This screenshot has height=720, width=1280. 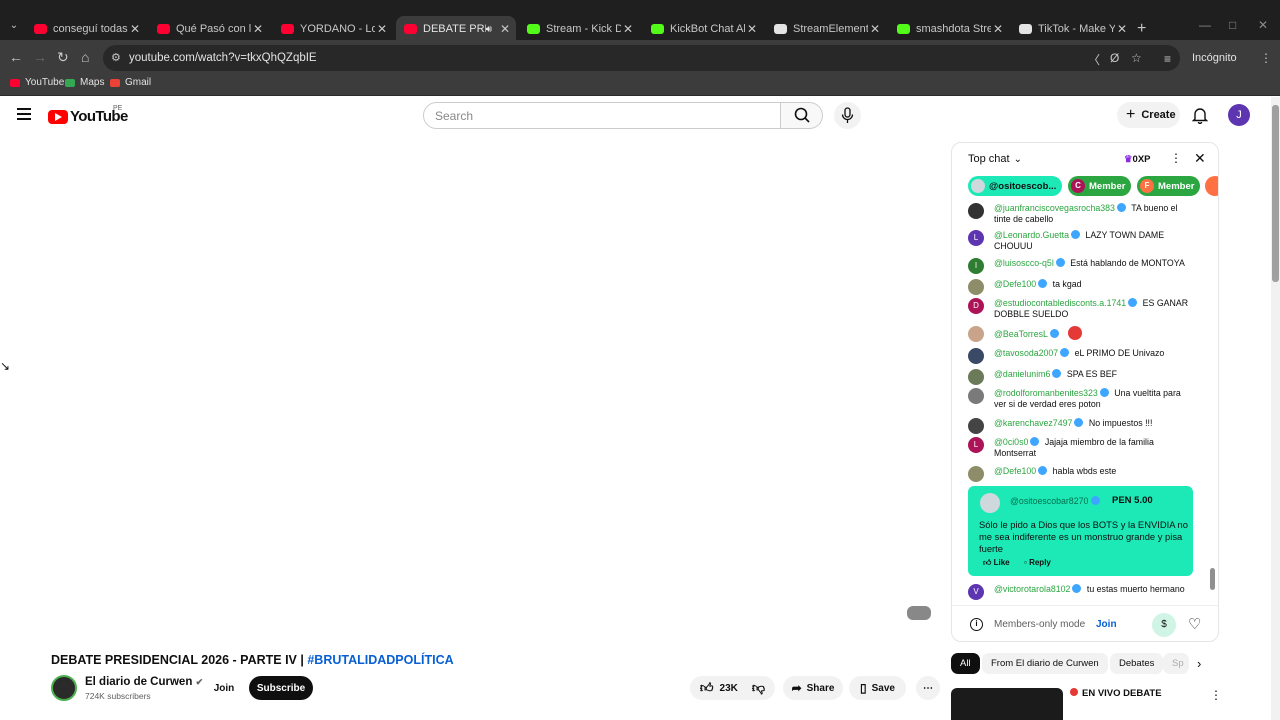 I want to click on speaker-icon: 🔊︎, so click(x=489, y=29).